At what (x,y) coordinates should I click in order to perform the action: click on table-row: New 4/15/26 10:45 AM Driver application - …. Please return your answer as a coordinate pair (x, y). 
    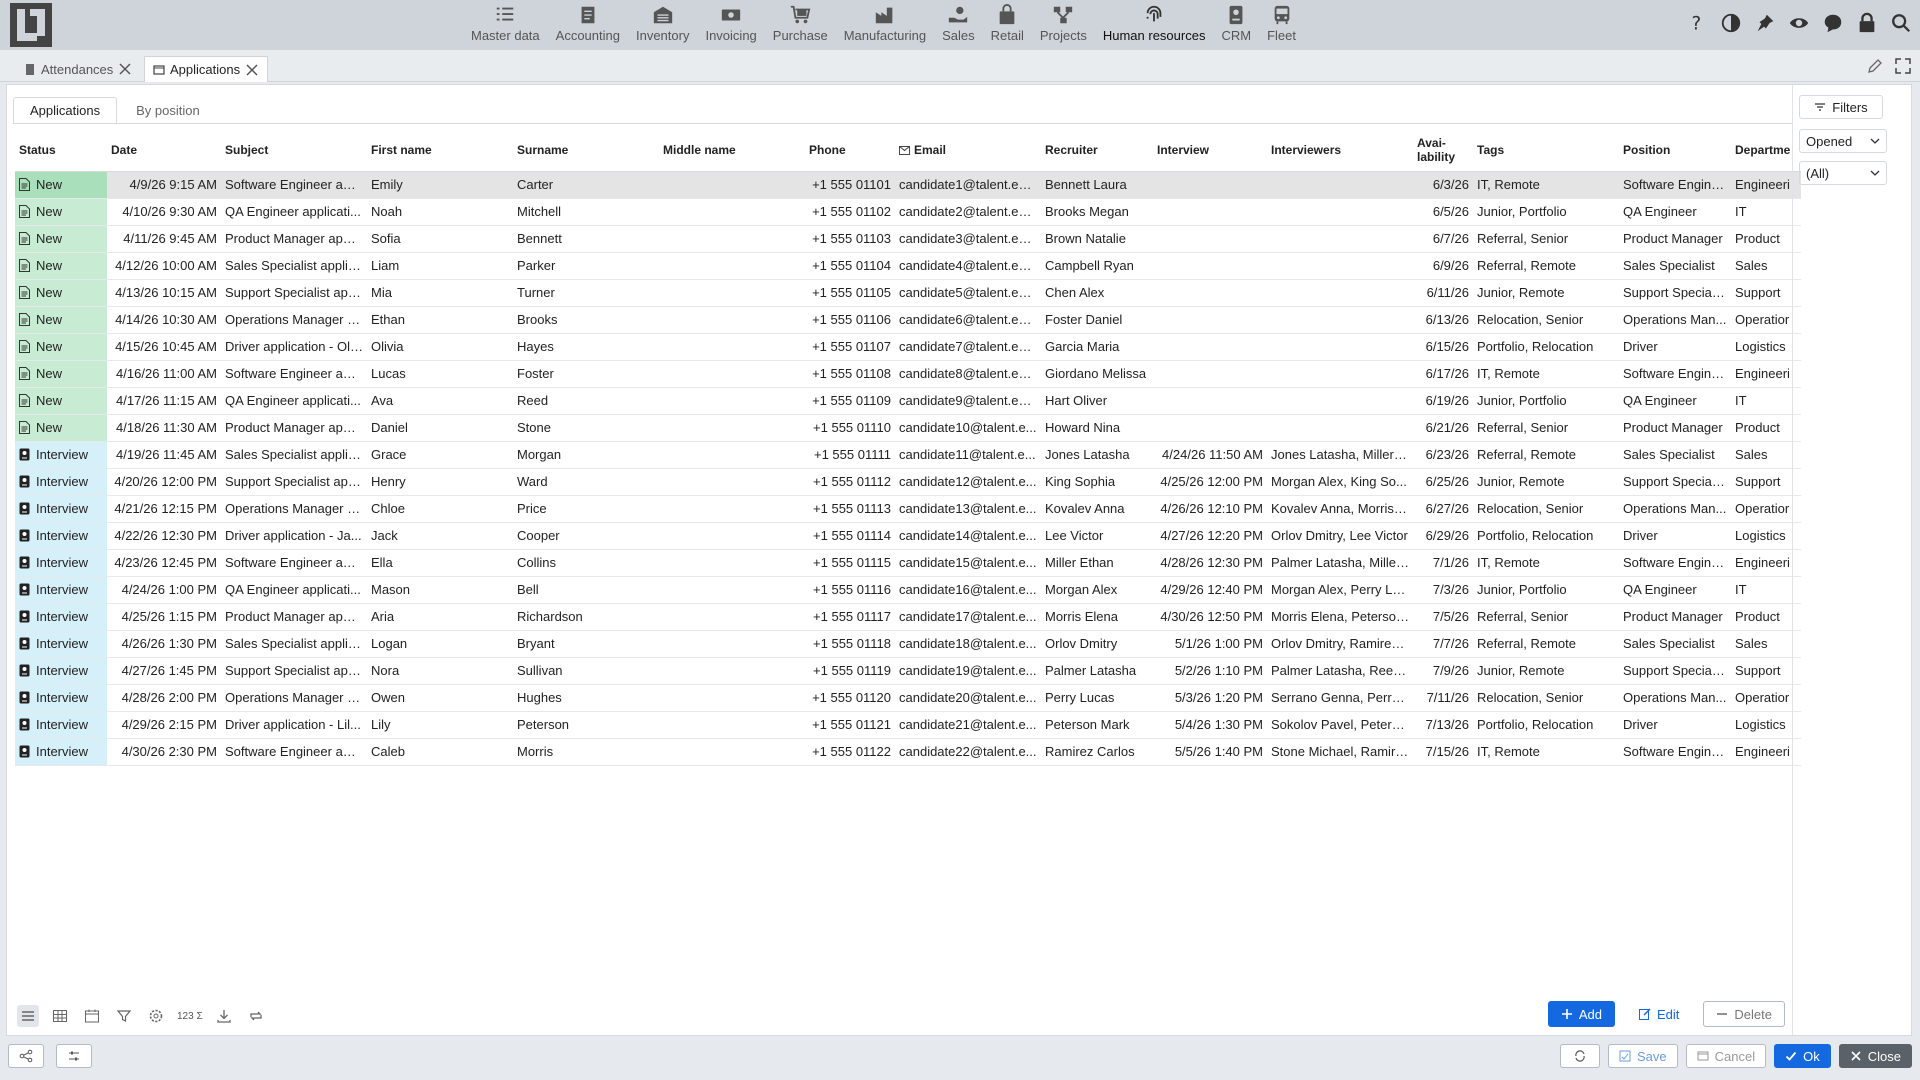
    Looking at the image, I should click on (908, 347).